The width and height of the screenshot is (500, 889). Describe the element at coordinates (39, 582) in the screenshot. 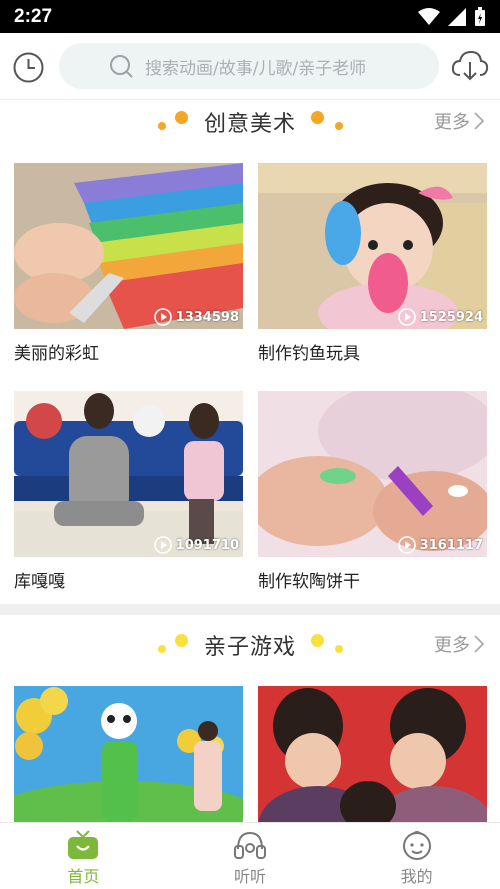

I see `video-title: 库嘎嘎` at that location.